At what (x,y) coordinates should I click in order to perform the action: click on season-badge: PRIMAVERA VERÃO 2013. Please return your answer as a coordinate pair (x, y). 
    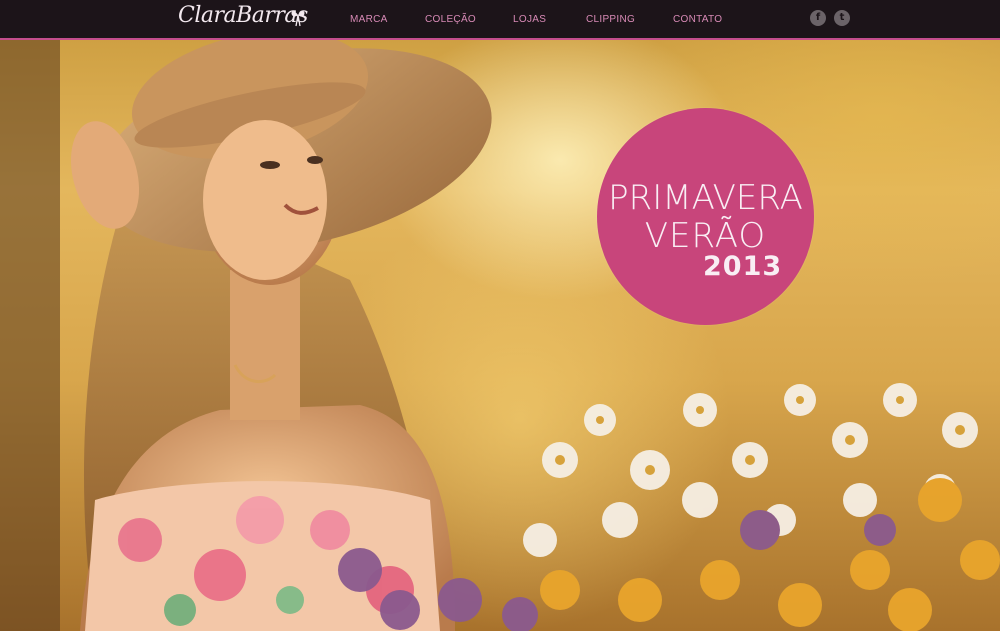
    Looking at the image, I should click on (705, 216).